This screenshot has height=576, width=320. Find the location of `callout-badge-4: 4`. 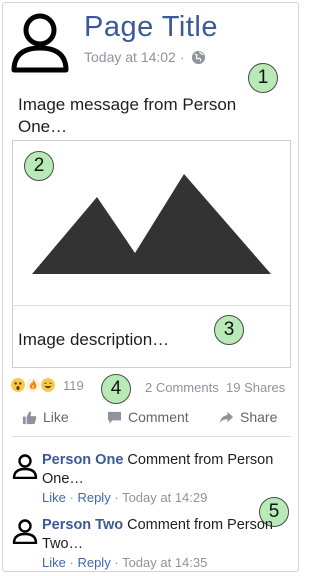

callout-badge-4: 4 is located at coordinates (116, 389).